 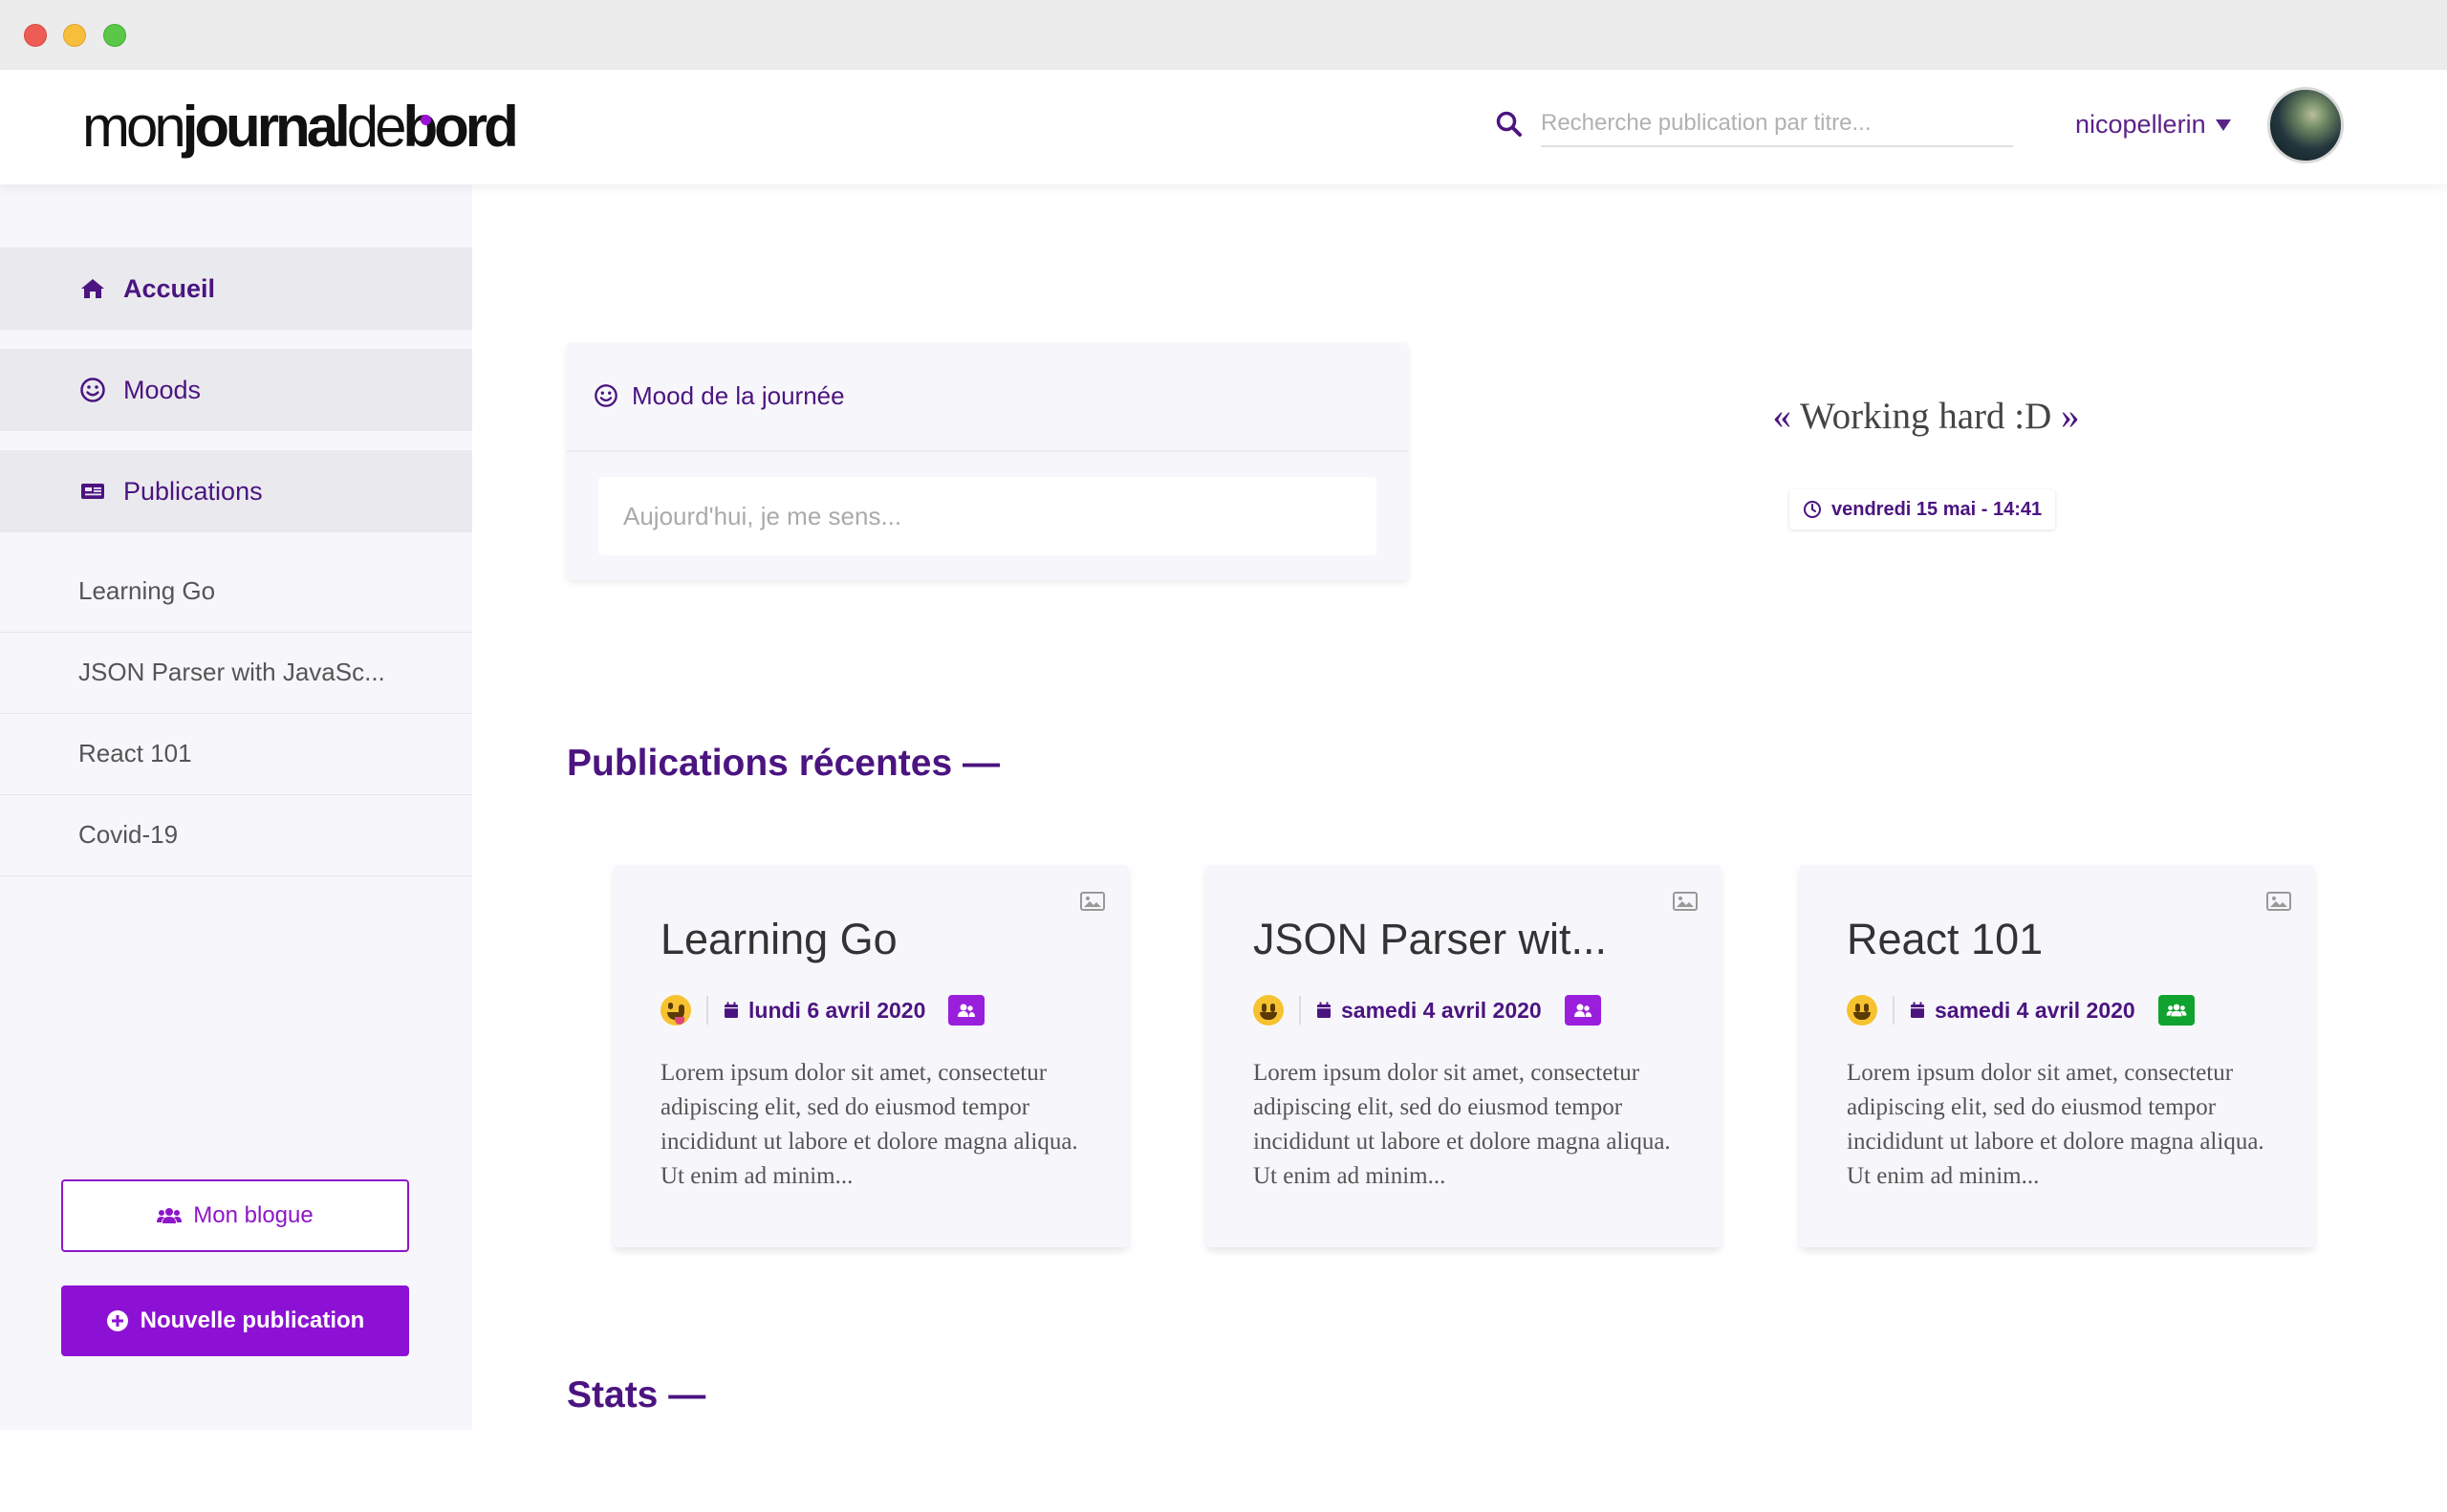 I want to click on maximize-window-button, so click(x=114, y=35).